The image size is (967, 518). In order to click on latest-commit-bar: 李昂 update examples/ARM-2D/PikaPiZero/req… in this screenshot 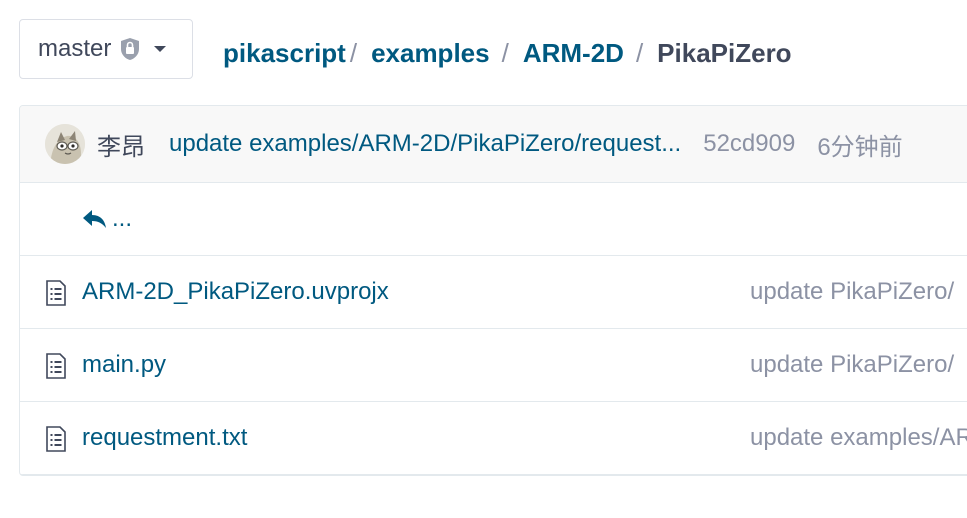, I will do `click(493, 144)`.